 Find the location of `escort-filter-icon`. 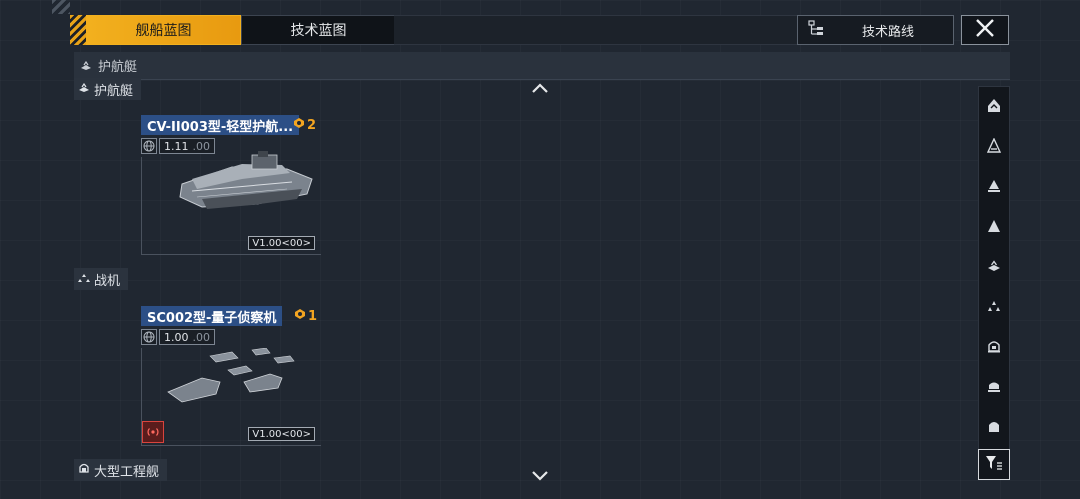

escort-filter-icon is located at coordinates (994, 266).